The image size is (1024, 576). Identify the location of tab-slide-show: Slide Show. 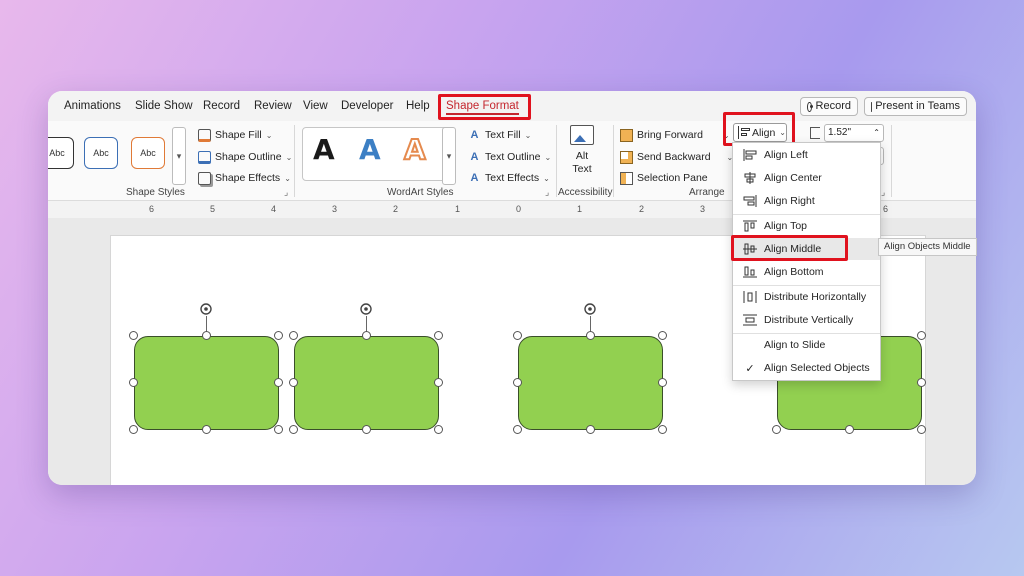
(164, 106).